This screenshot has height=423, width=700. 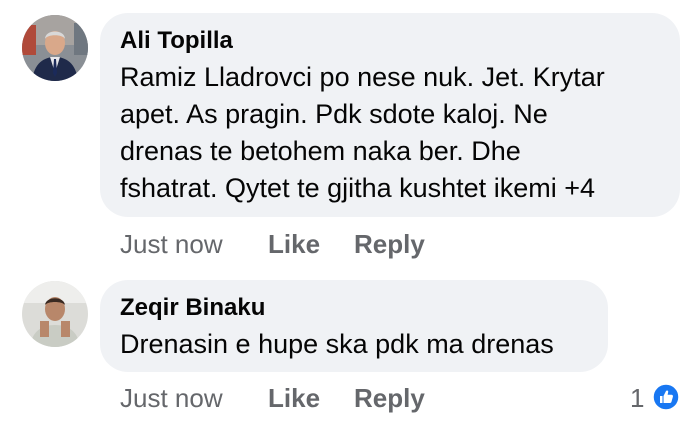 I want to click on comment-text-line: apet. As pragin. Pdk sdote kaloj. Ne, so click(x=334, y=114).